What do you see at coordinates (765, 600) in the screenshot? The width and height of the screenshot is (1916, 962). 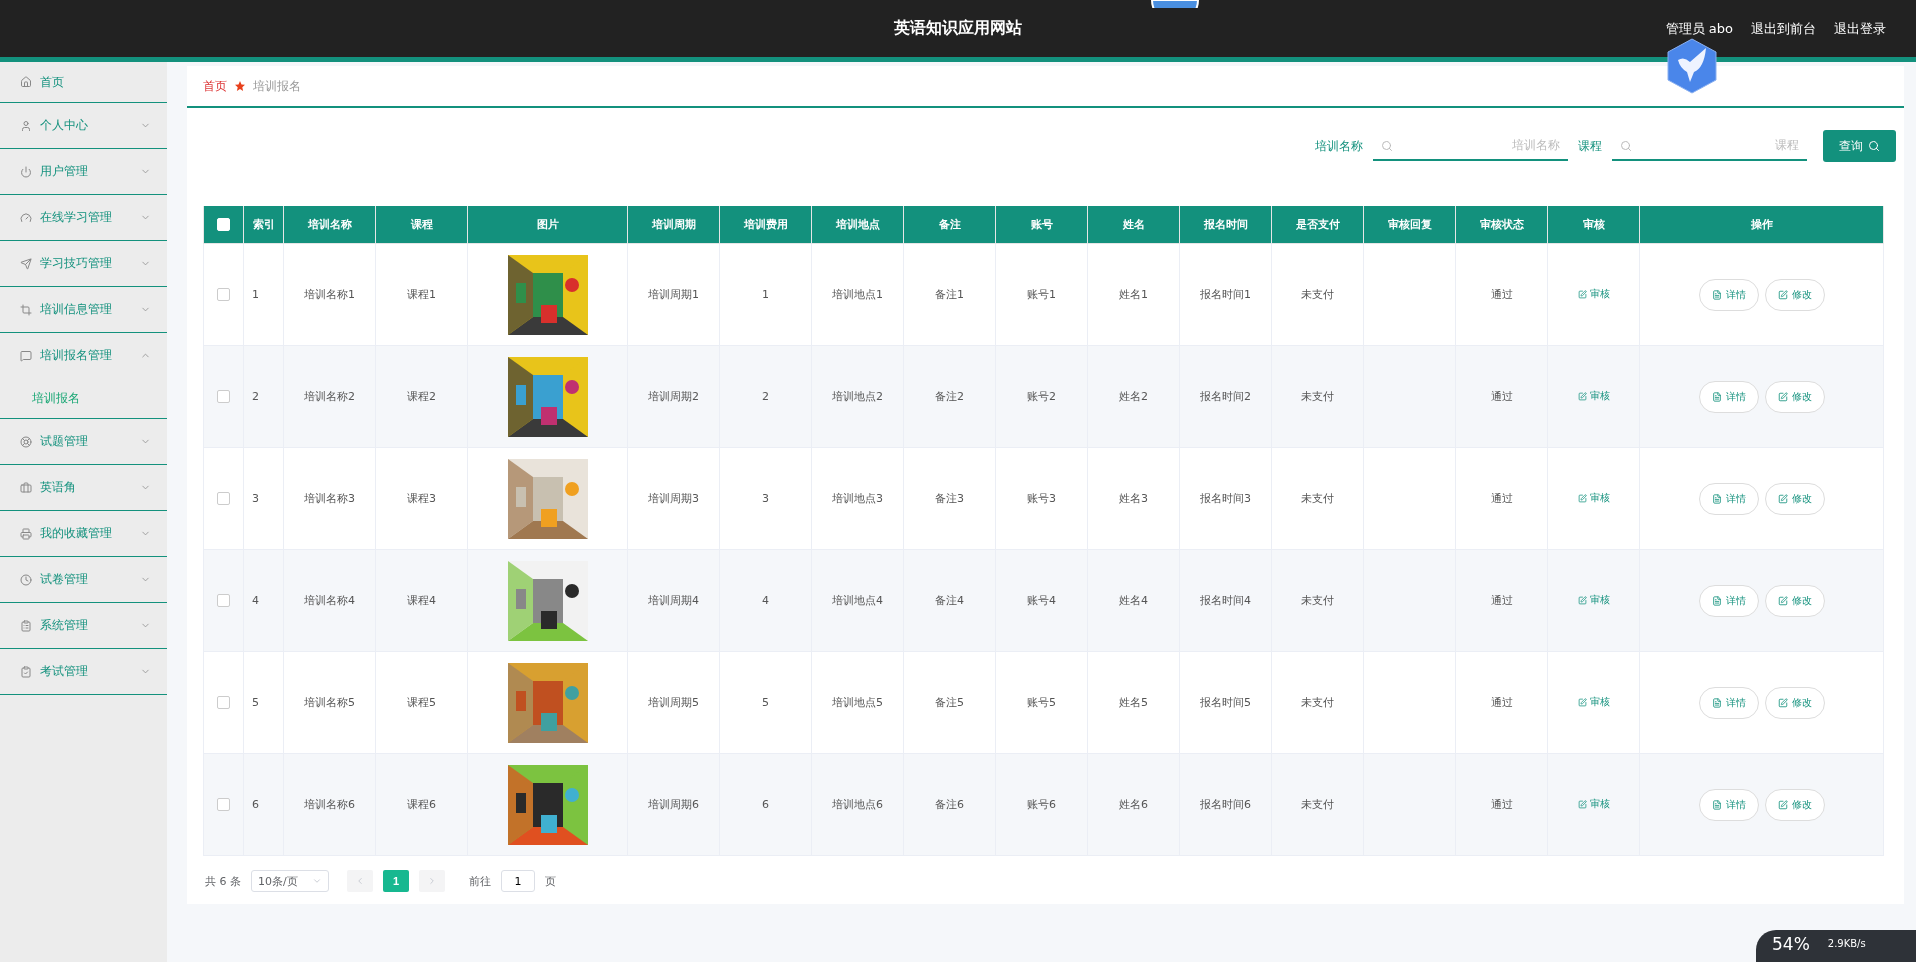 I see `table-cell: 4` at bounding box center [765, 600].